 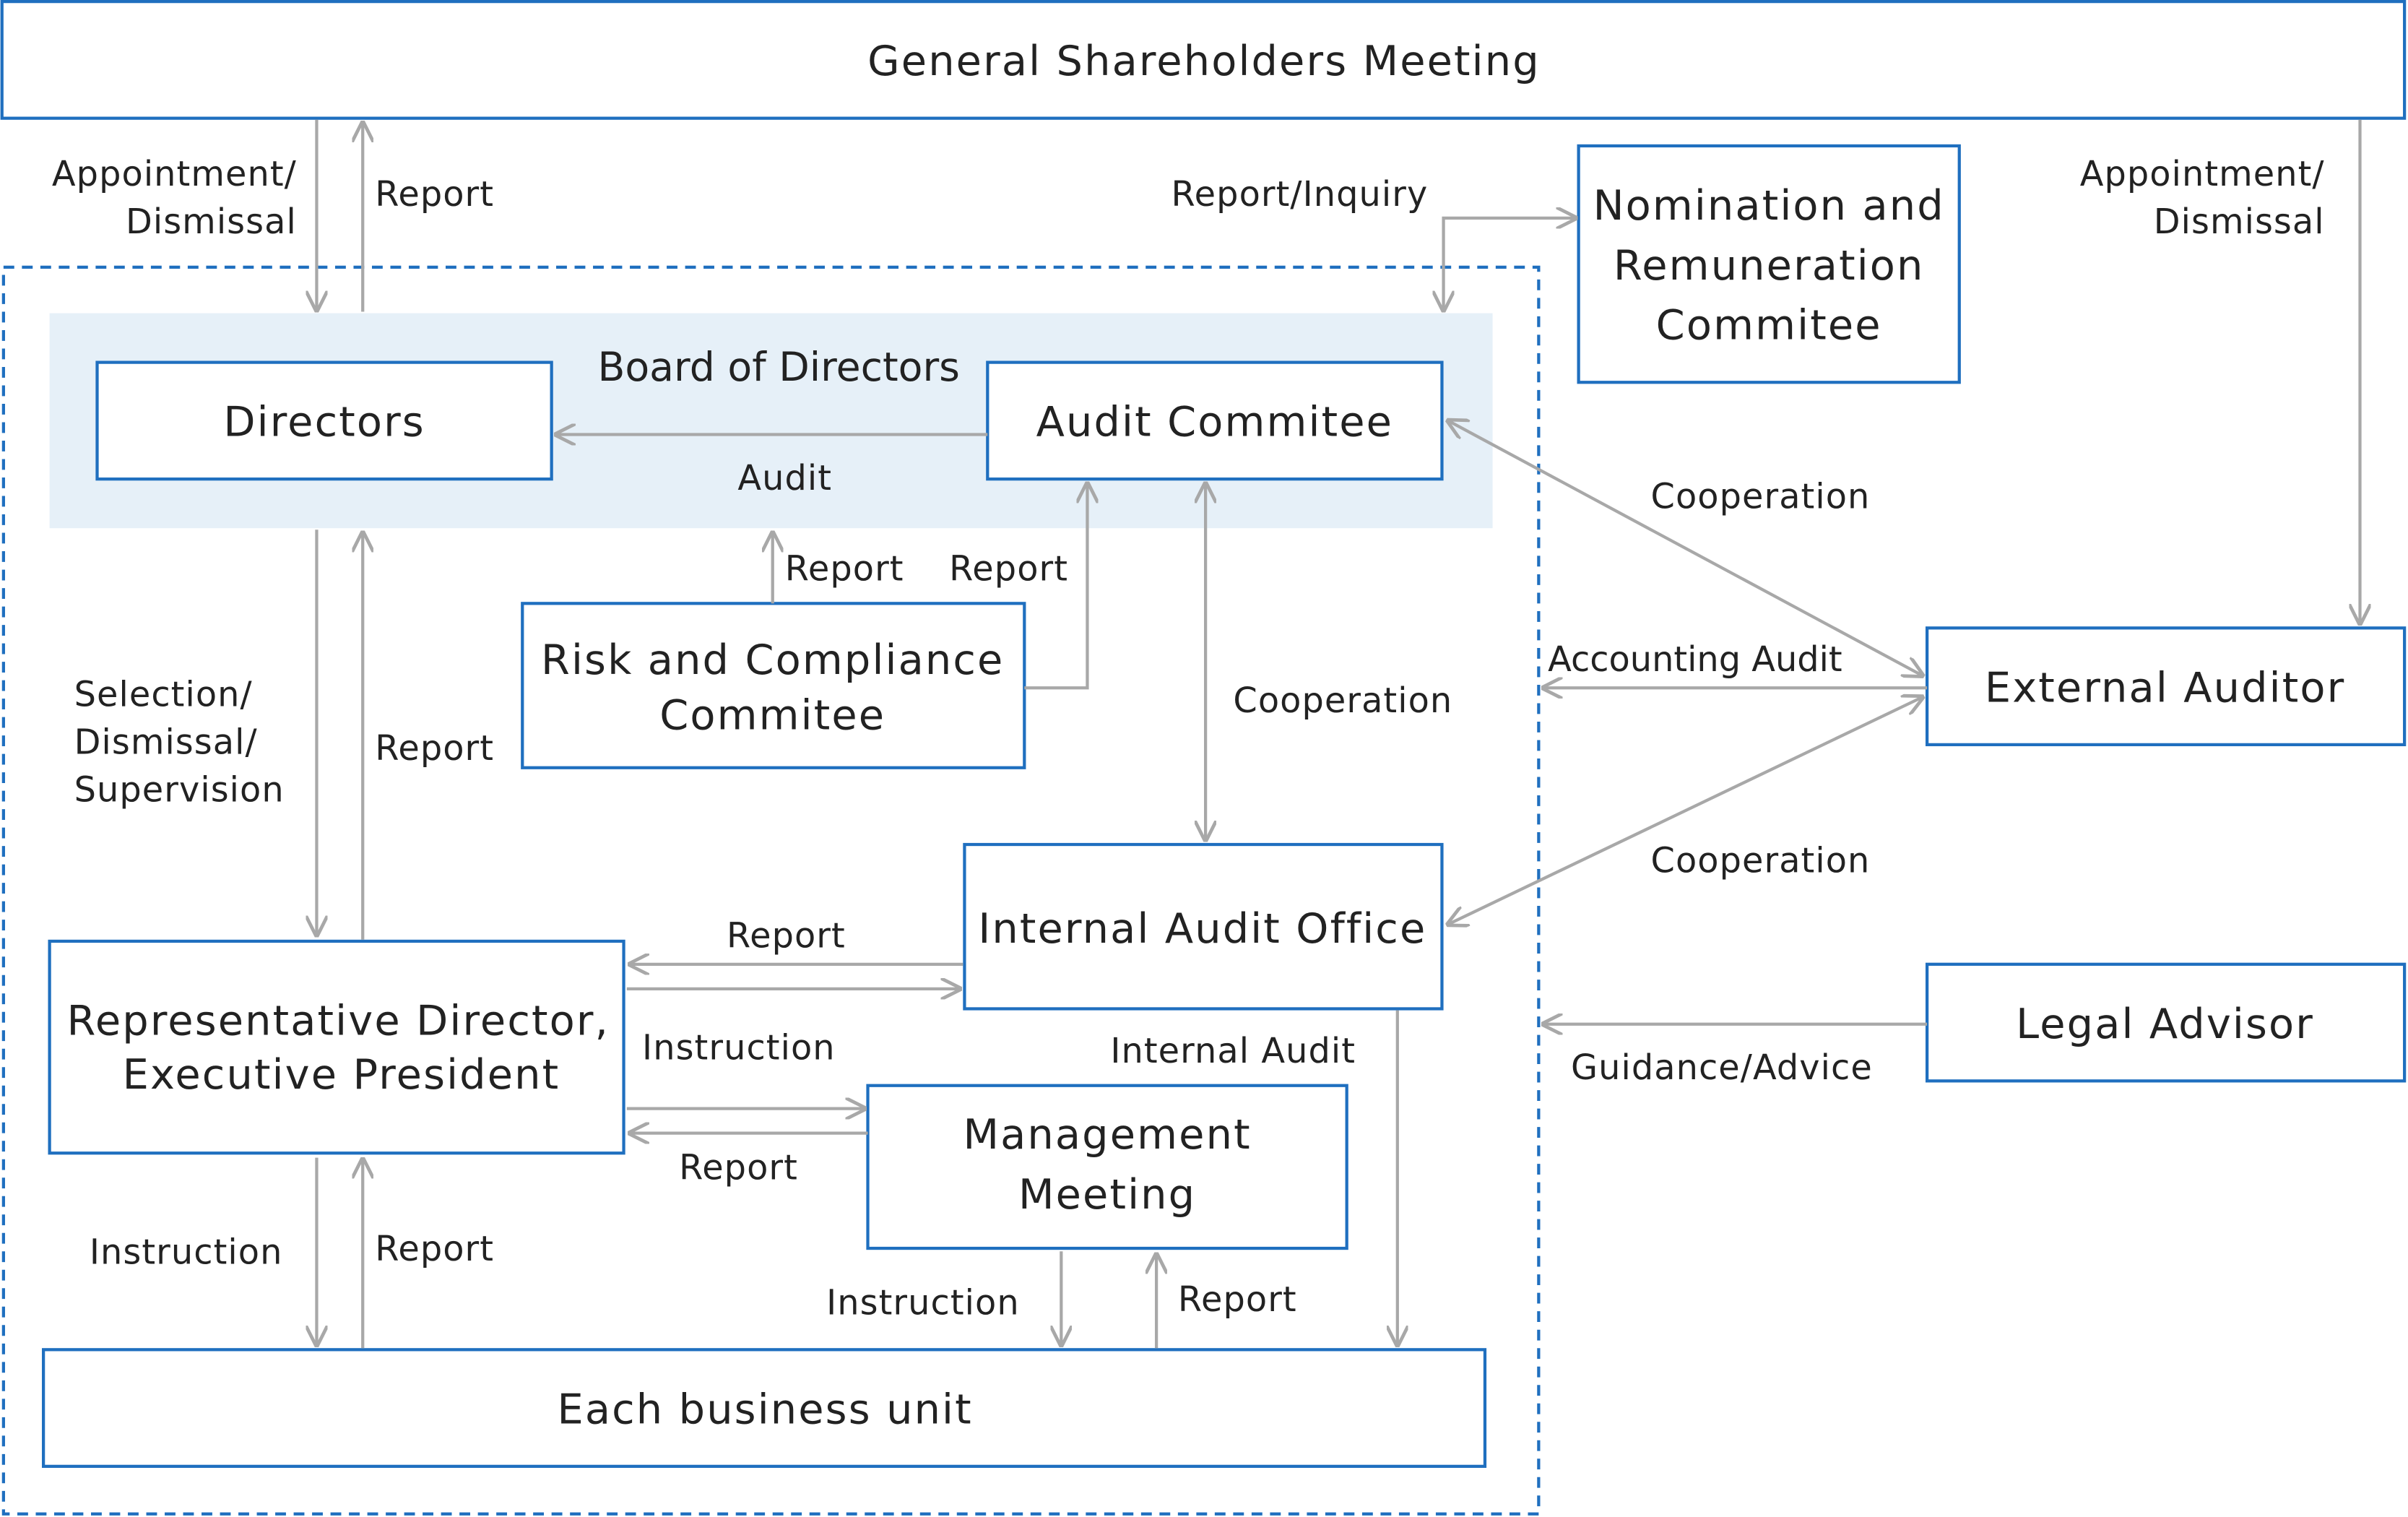 I want to click on board-label: Board of Directors, so click(x=778, y=368).